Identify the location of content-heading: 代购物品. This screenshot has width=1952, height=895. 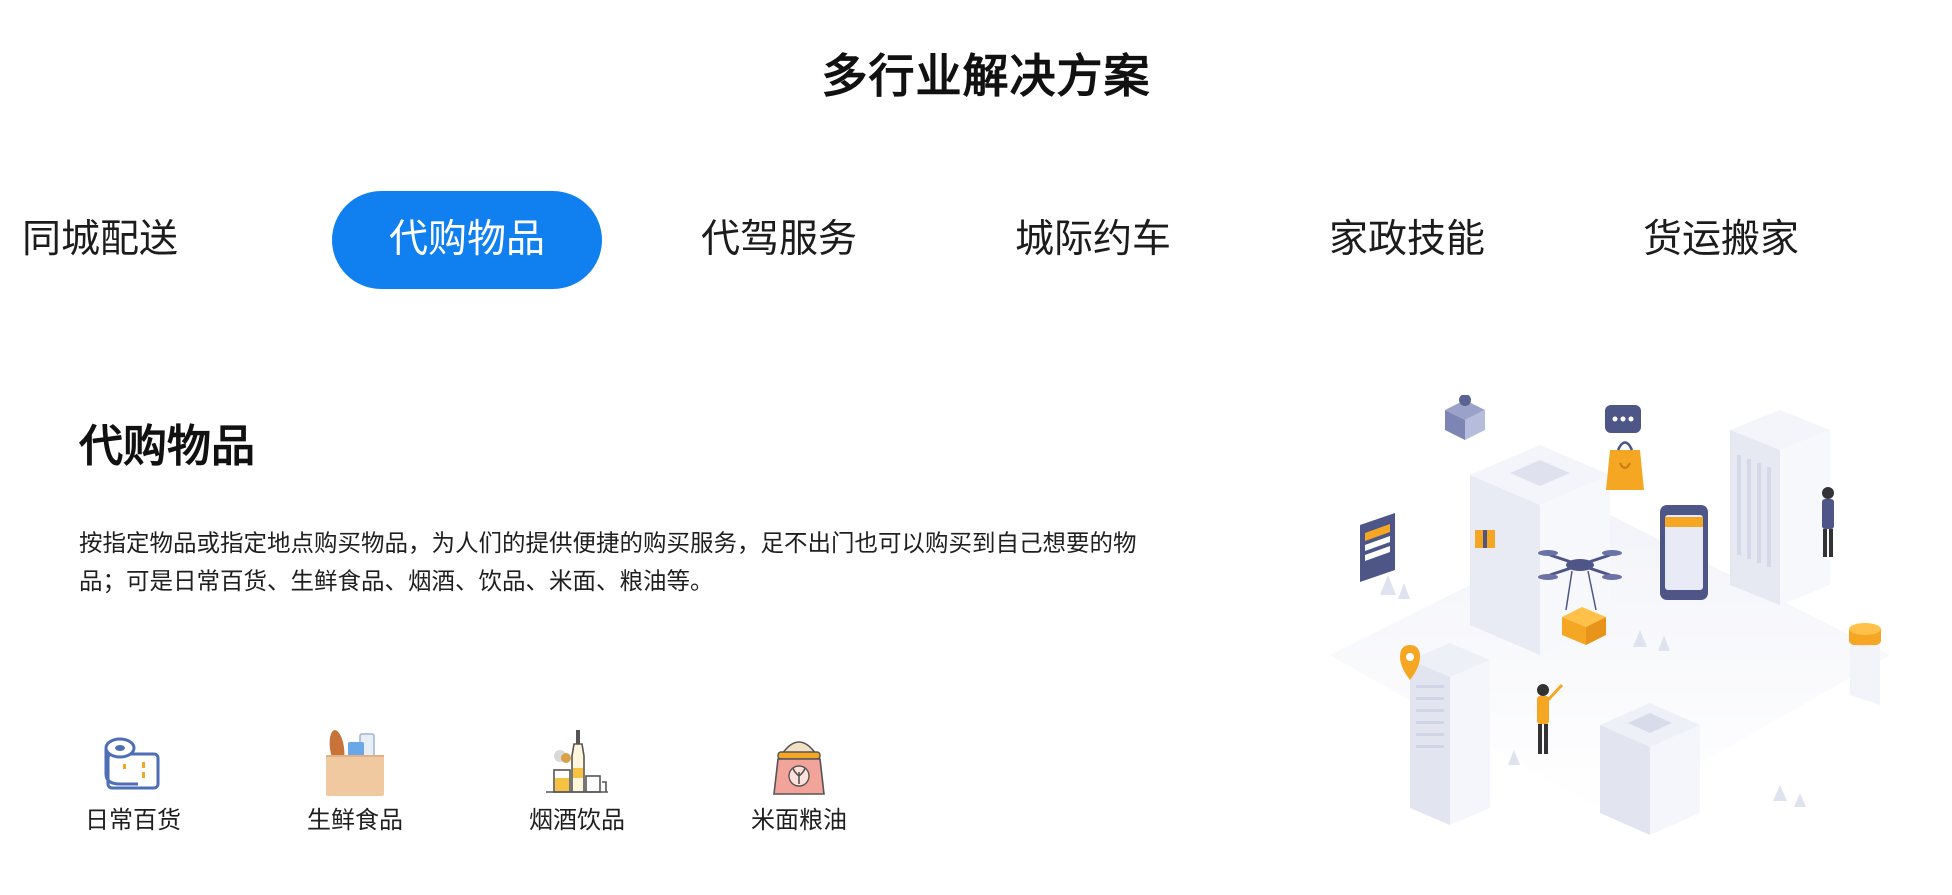
(167, 446).